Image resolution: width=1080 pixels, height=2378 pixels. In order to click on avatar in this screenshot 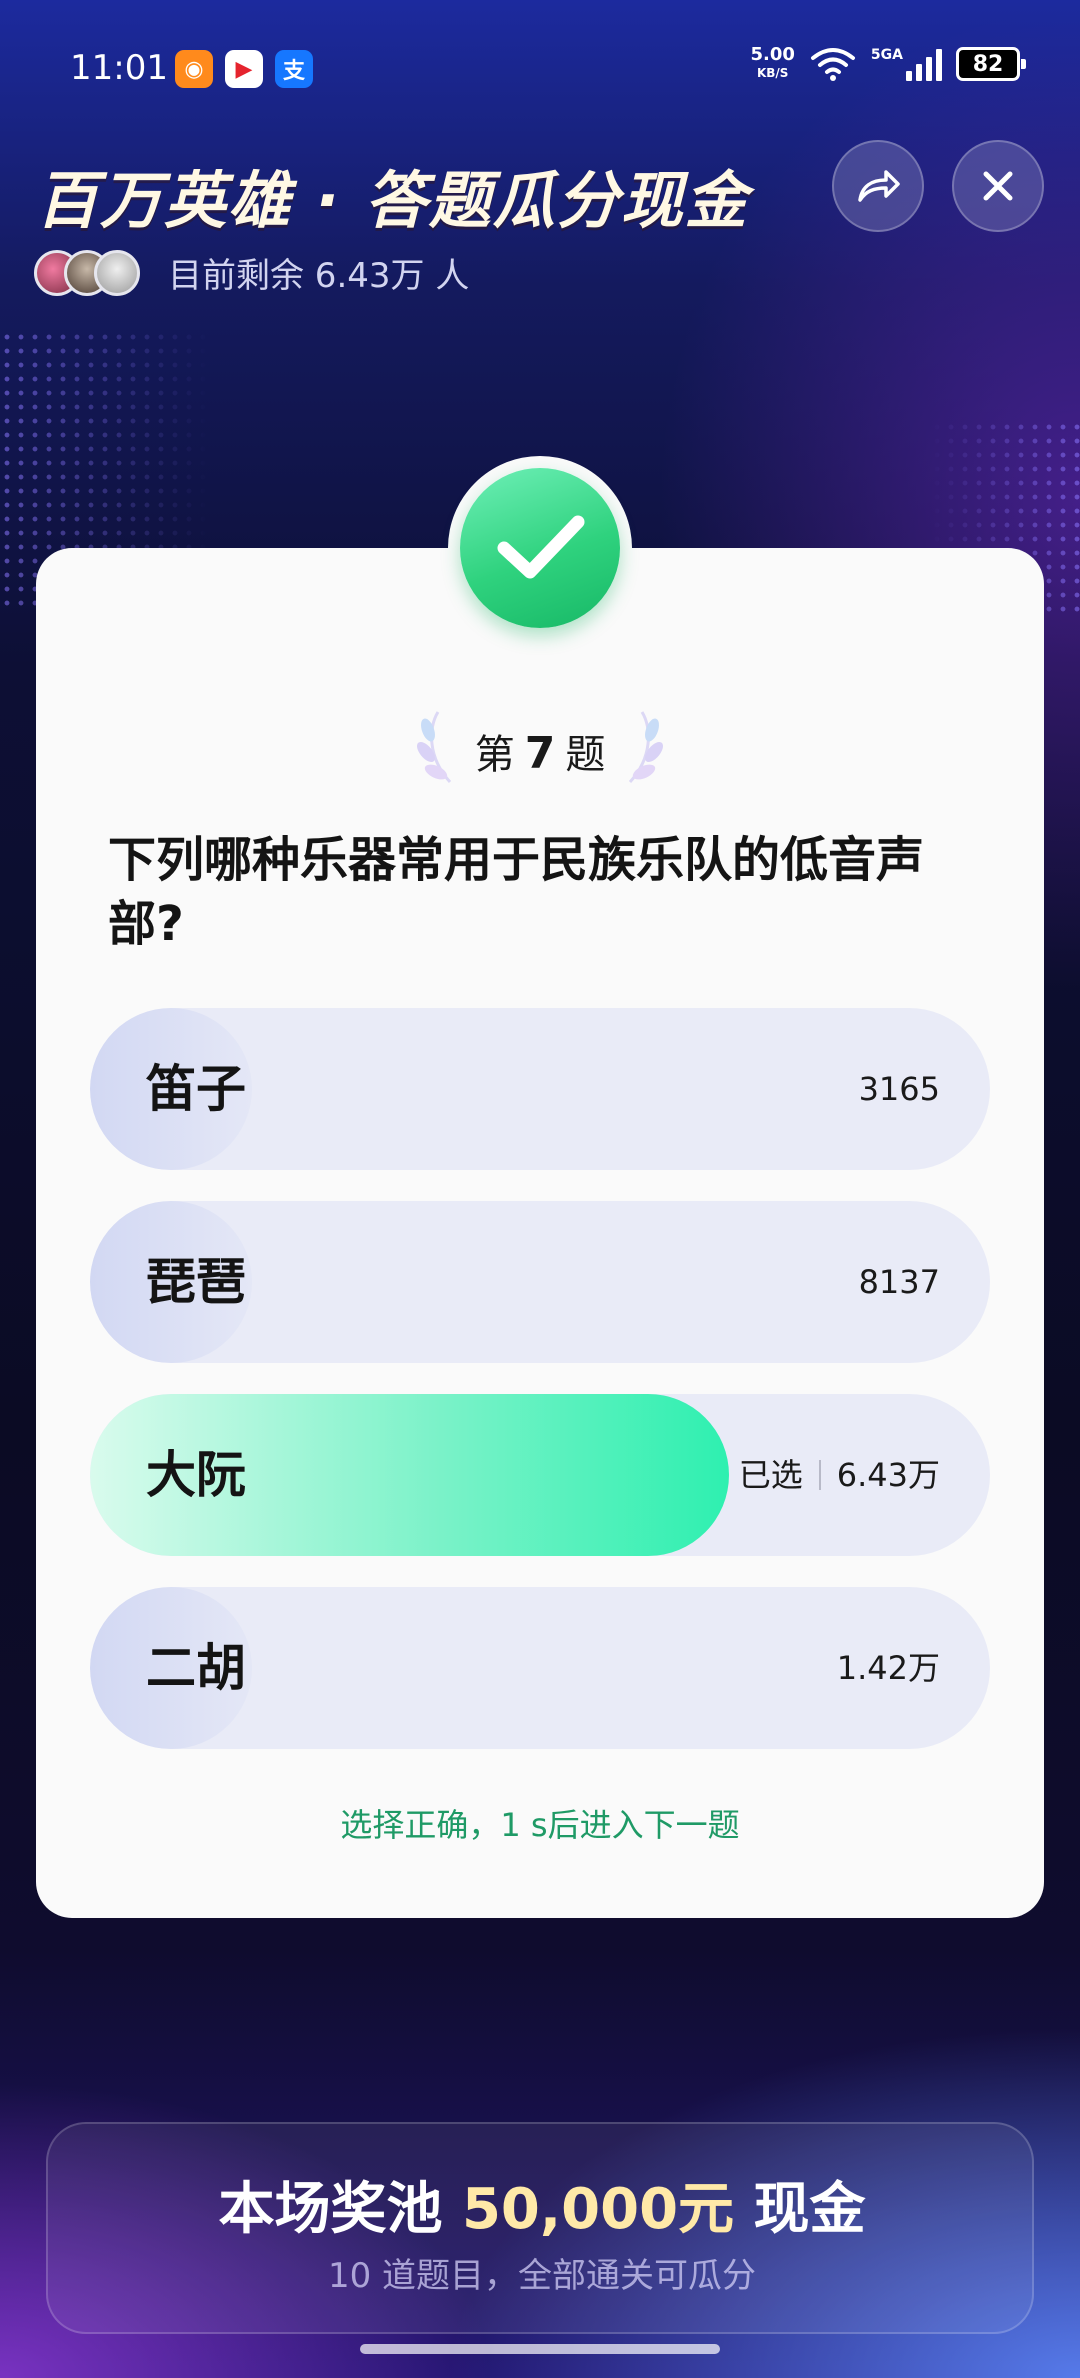, I will do `click(117, 272)`.